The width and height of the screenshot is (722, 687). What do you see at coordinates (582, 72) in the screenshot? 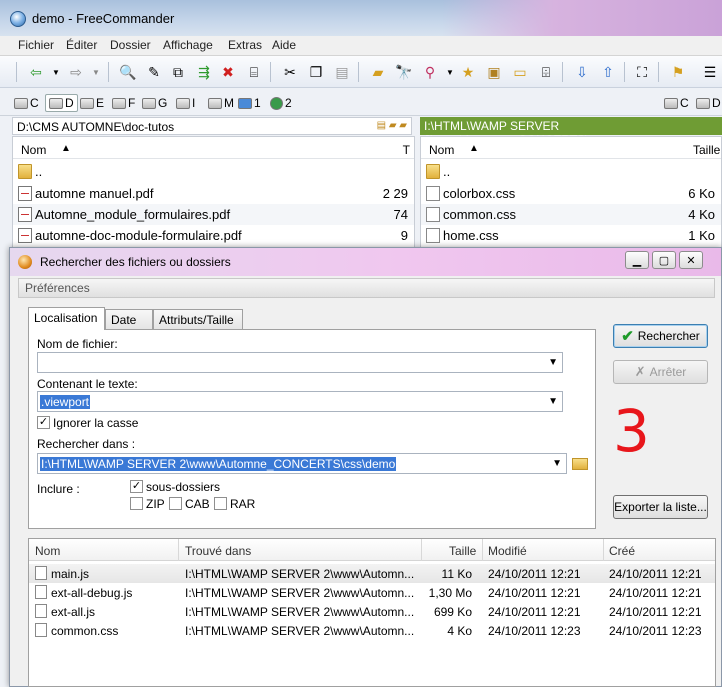
I see `download-icon: ⇩` at bounding box center [582, 72].